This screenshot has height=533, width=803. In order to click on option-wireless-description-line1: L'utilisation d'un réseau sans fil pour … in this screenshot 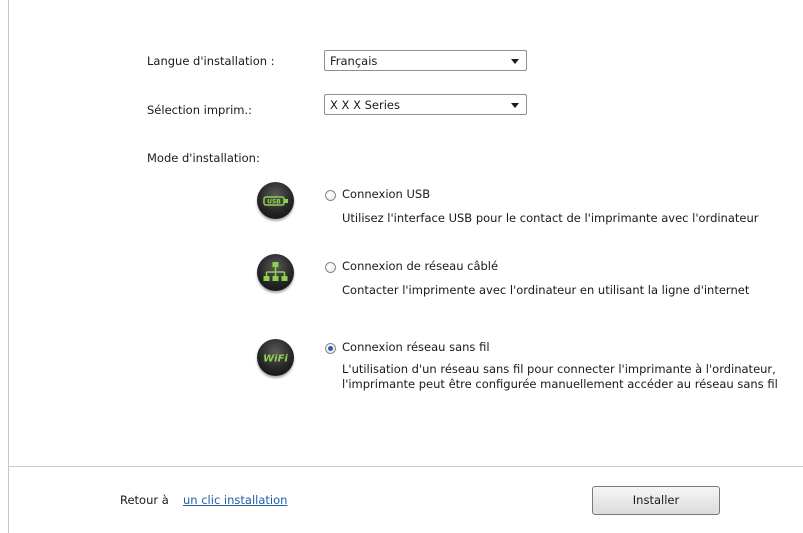, I will do `click(559, 369)`.